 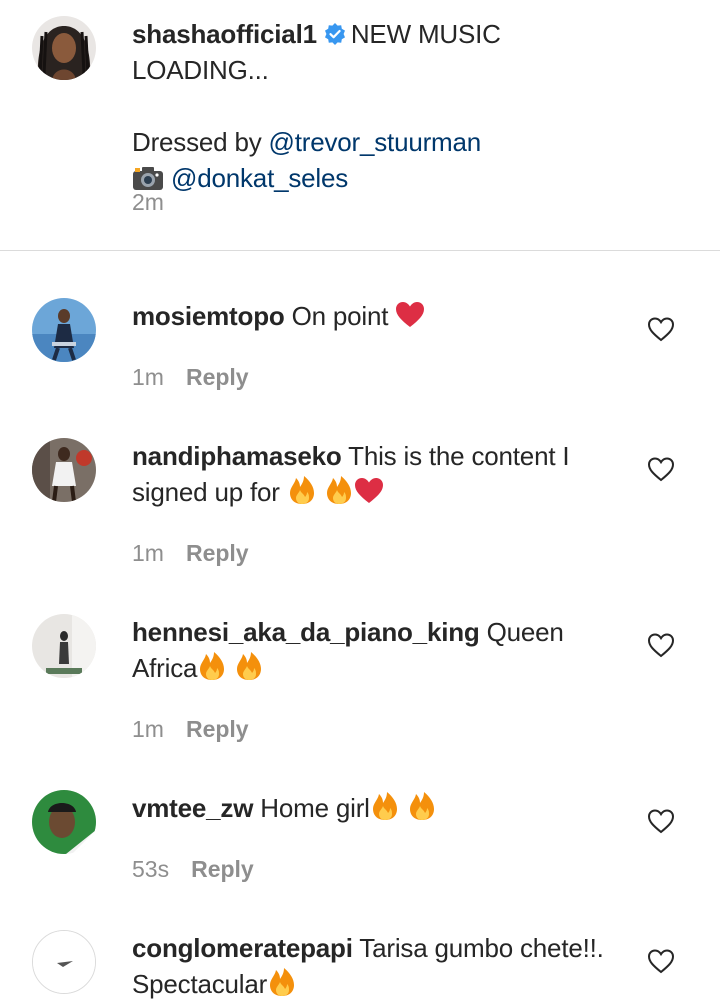 What do you see at coordinates (148, 202) in the screenshot?
I see `caption-time: 2m` at bounding box center [148, 202].